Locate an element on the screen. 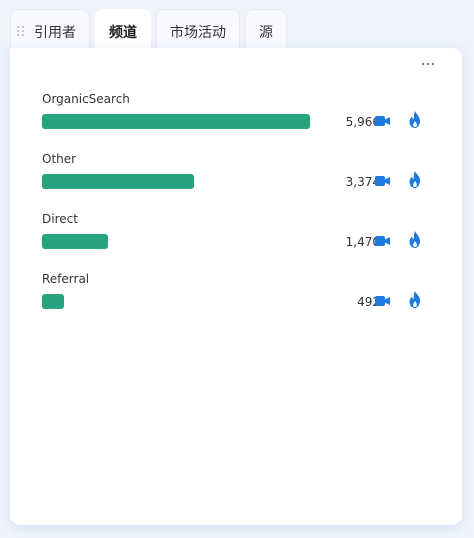 The height and width of the screenshot is (538, 474). tab-referrers: 引用者 is located at coordinates (50, 31).